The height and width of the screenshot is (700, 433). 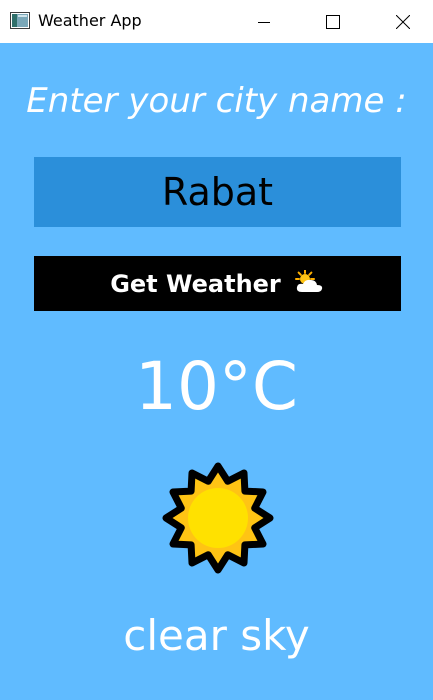 I want to click on window-title: Weather App, so click(x=90, y=20).